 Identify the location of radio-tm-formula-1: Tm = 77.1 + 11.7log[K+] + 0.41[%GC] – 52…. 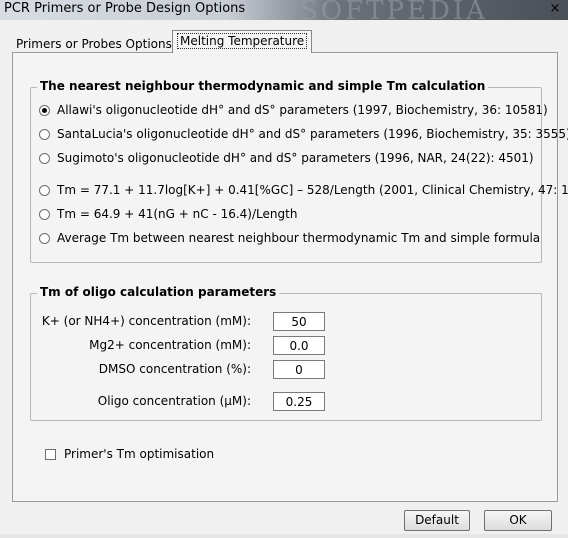
(303, 190).